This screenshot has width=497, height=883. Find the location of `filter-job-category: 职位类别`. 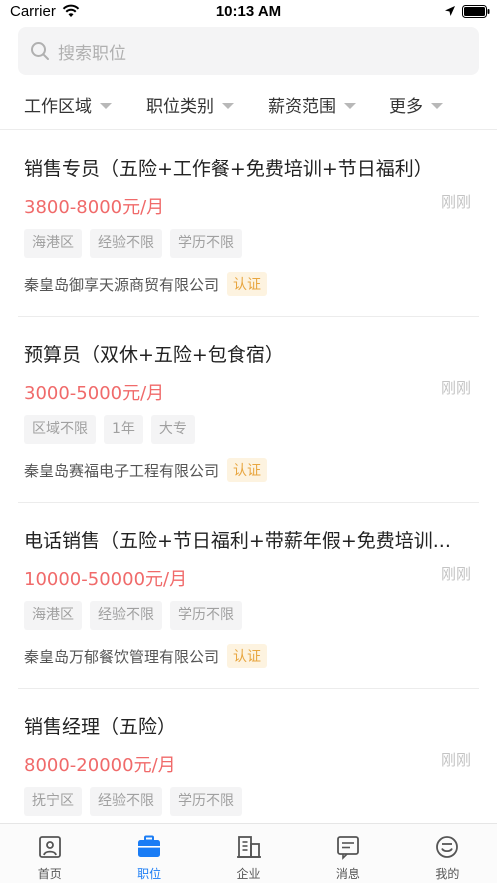

filter-job-category: 职位类别 is located at coordinates (190, 104).